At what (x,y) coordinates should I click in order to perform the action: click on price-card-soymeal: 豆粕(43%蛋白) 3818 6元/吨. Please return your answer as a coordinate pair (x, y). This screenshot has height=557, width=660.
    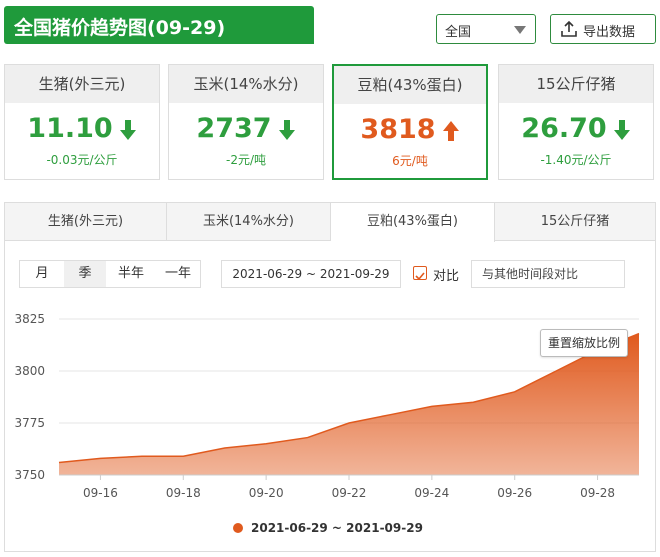
    Looking at the image, I should click on (410, 122).